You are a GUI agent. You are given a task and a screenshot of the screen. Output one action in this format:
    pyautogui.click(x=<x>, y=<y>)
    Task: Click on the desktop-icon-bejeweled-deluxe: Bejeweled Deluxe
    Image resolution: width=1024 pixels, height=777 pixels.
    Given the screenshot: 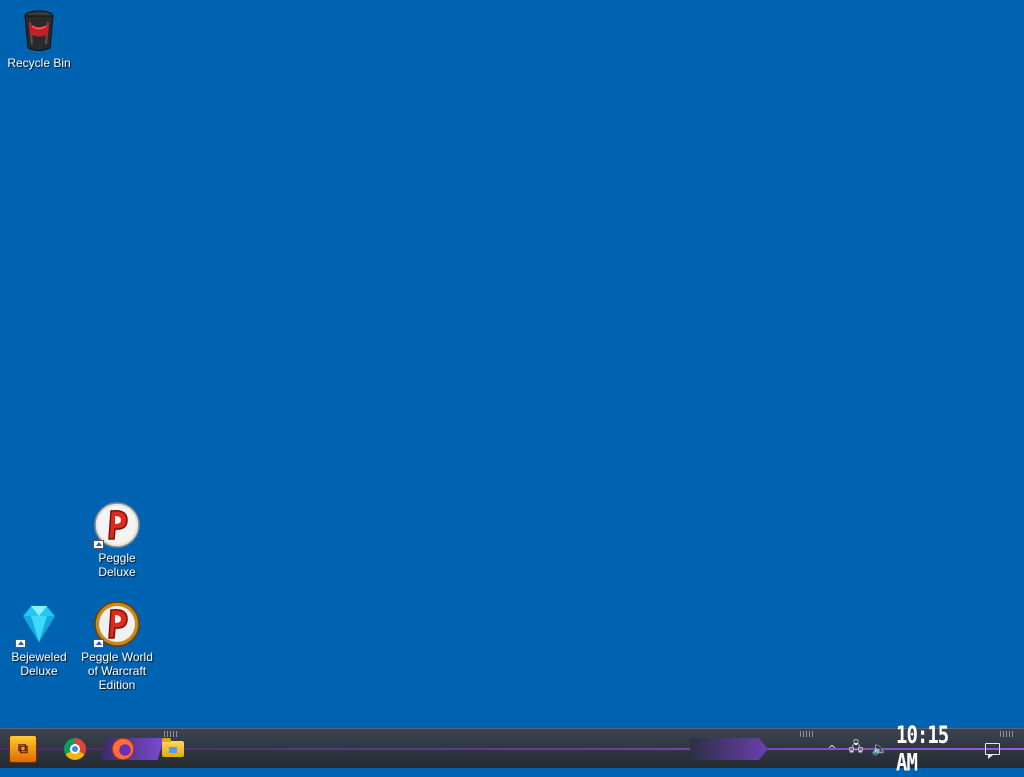 What is the action you would take?
    pyautogui.click(x=39, y=639)
    